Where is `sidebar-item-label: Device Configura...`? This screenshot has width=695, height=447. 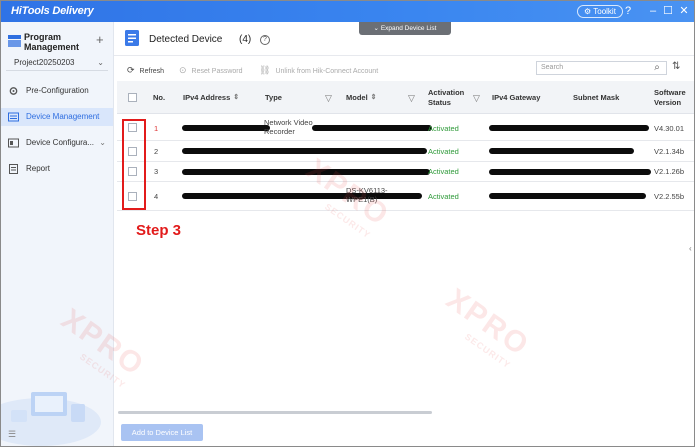
sidebar-item-label: Device Configura... is located at coordinates (60, 142).